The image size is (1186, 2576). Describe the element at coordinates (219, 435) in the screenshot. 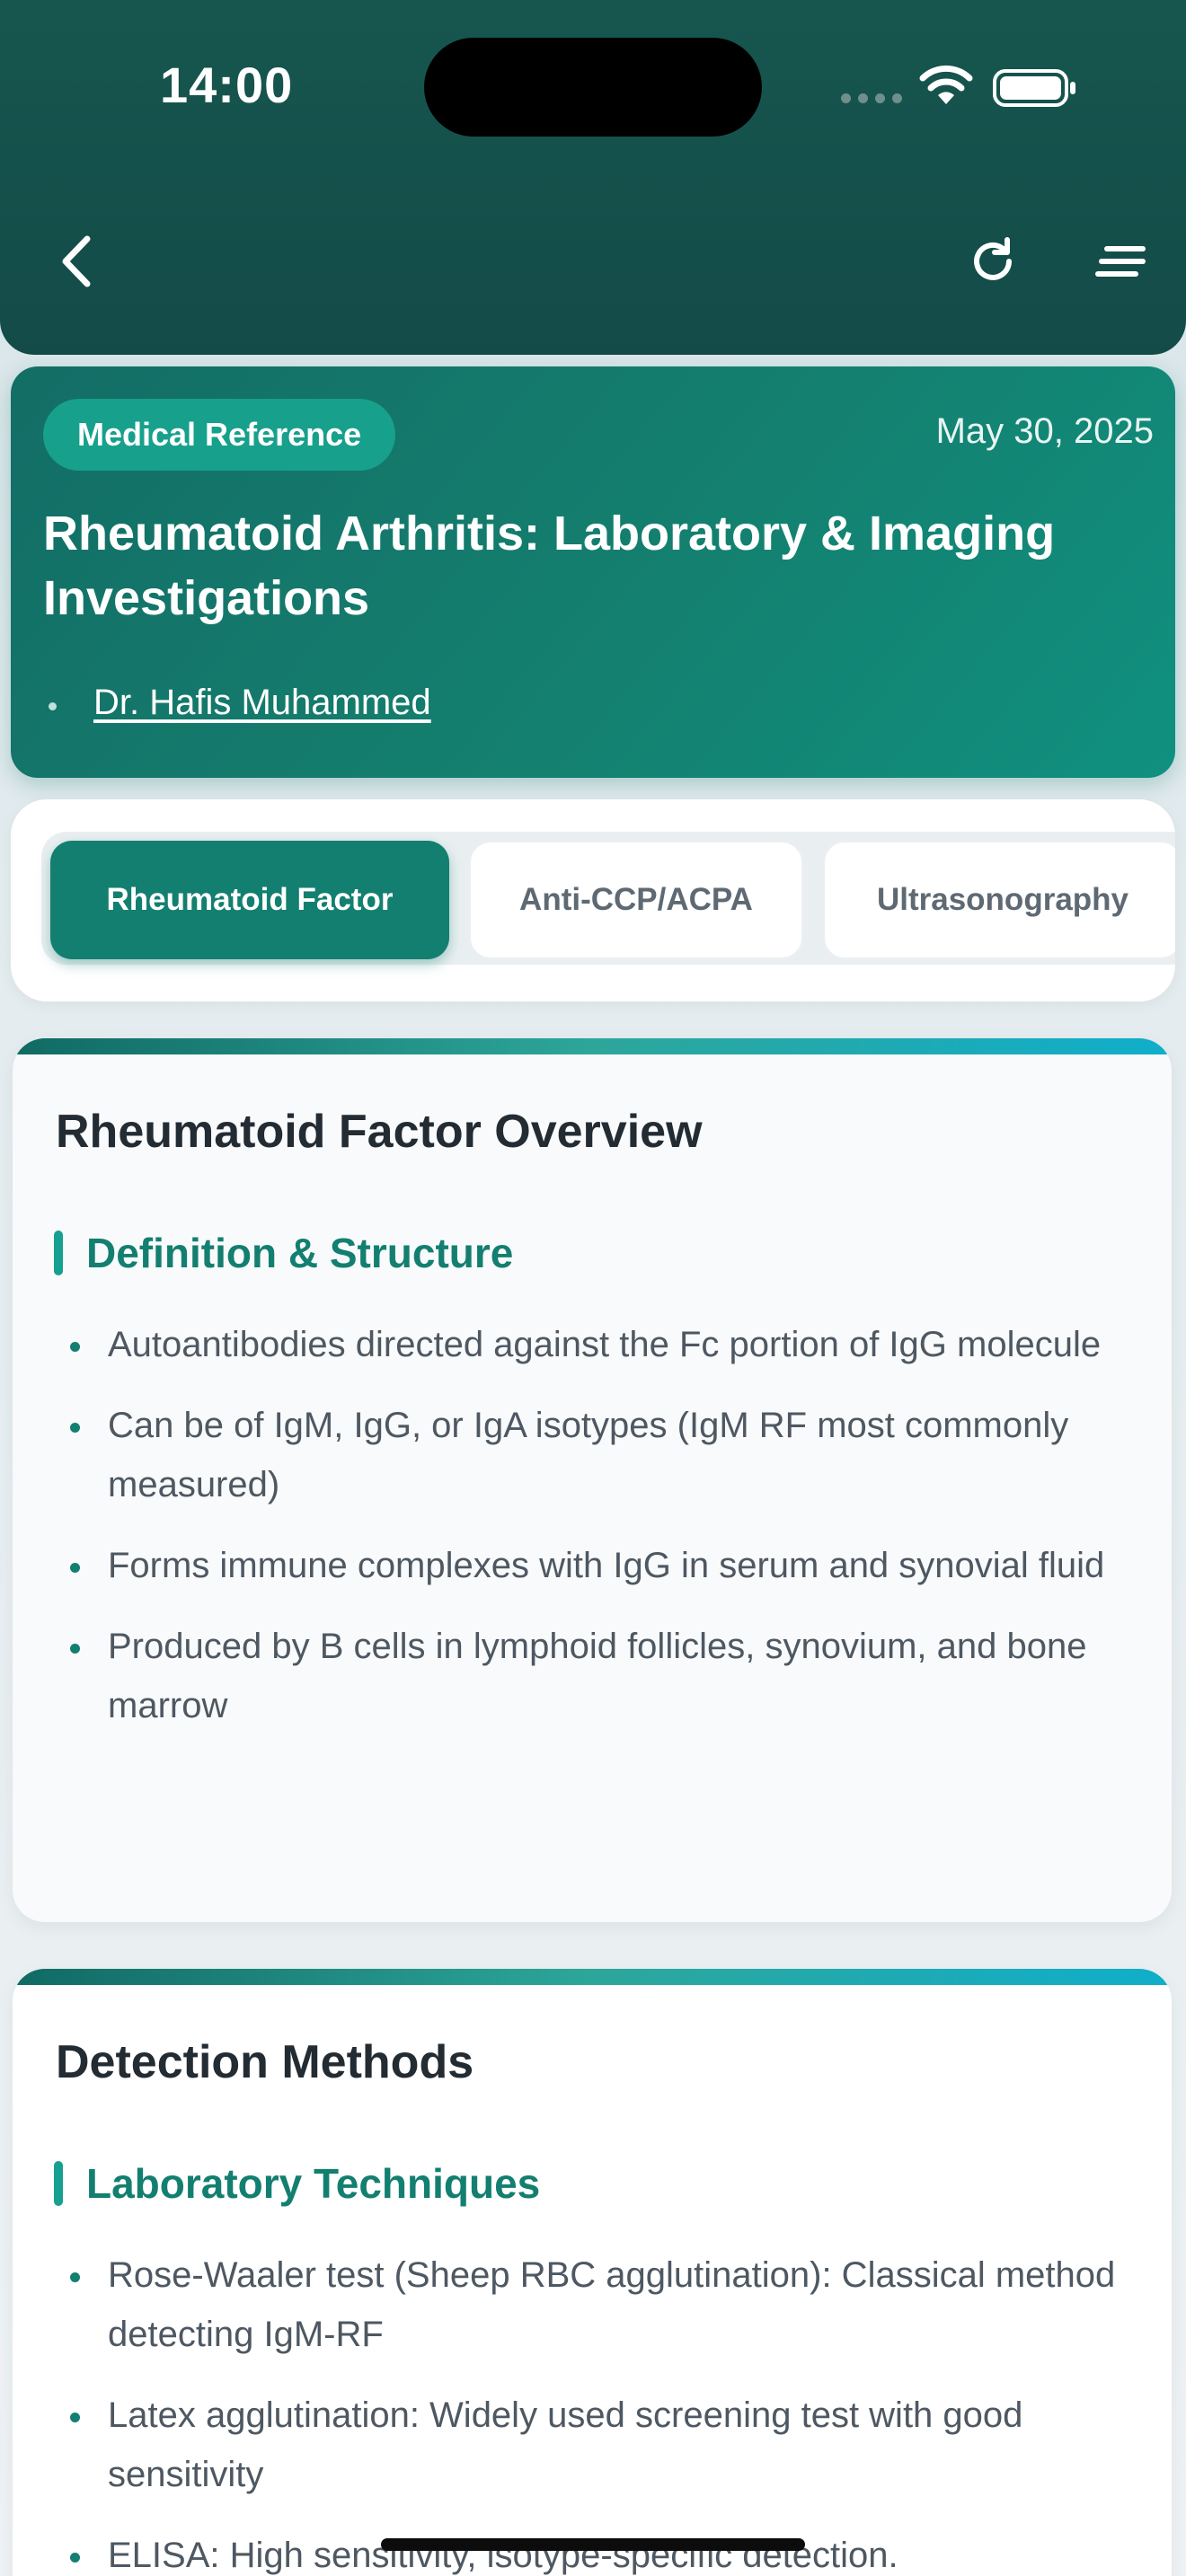

I see `category-badge: Medical Reference` at that location.